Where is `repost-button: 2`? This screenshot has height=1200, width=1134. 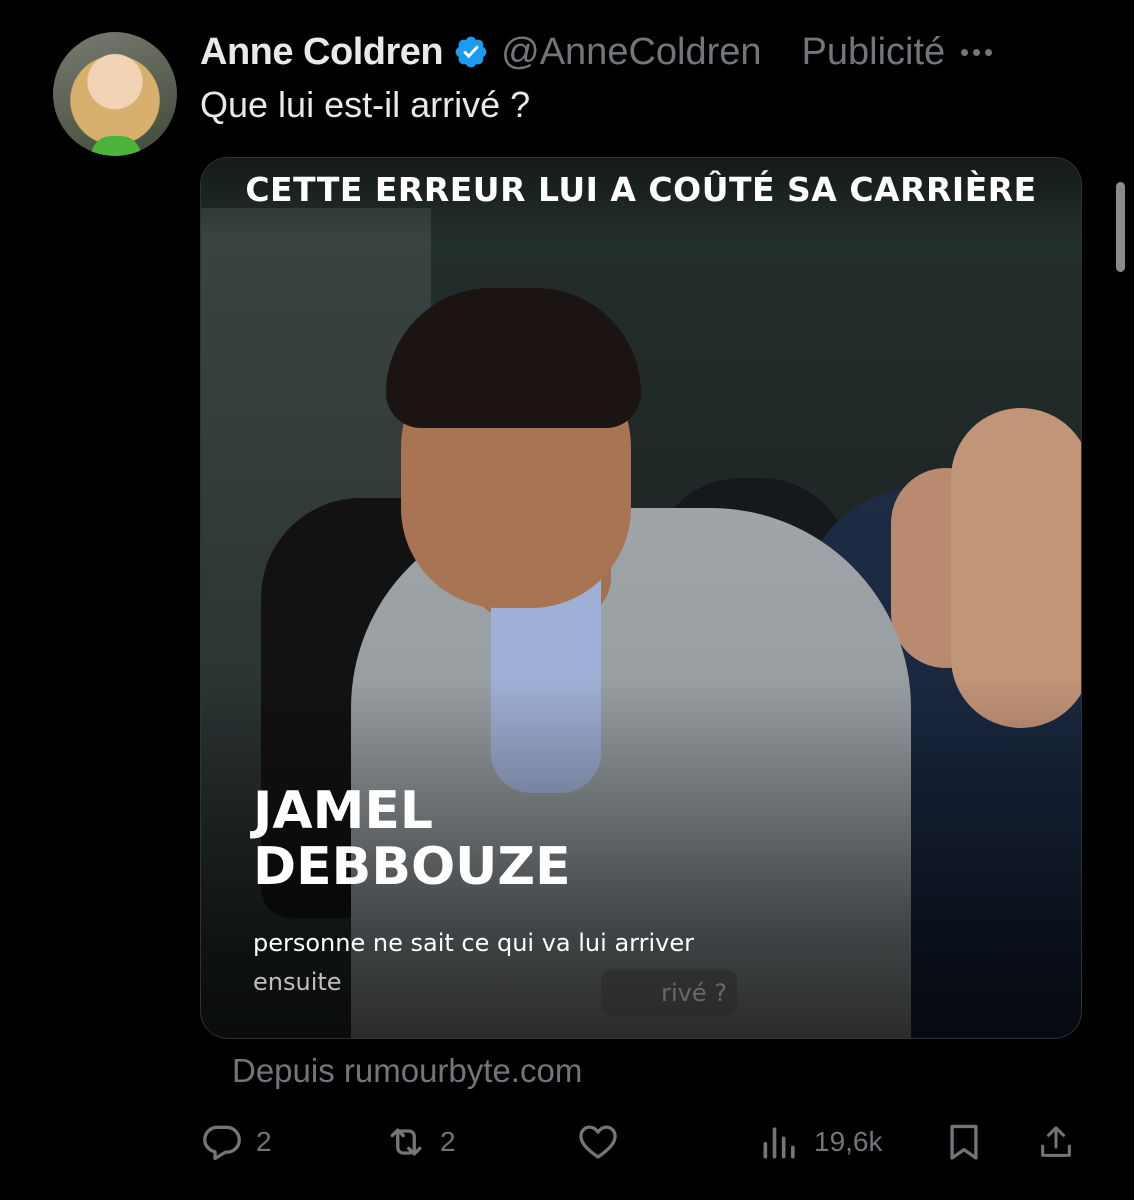 repost-button: 2 is located at coordinates (420, 1142).